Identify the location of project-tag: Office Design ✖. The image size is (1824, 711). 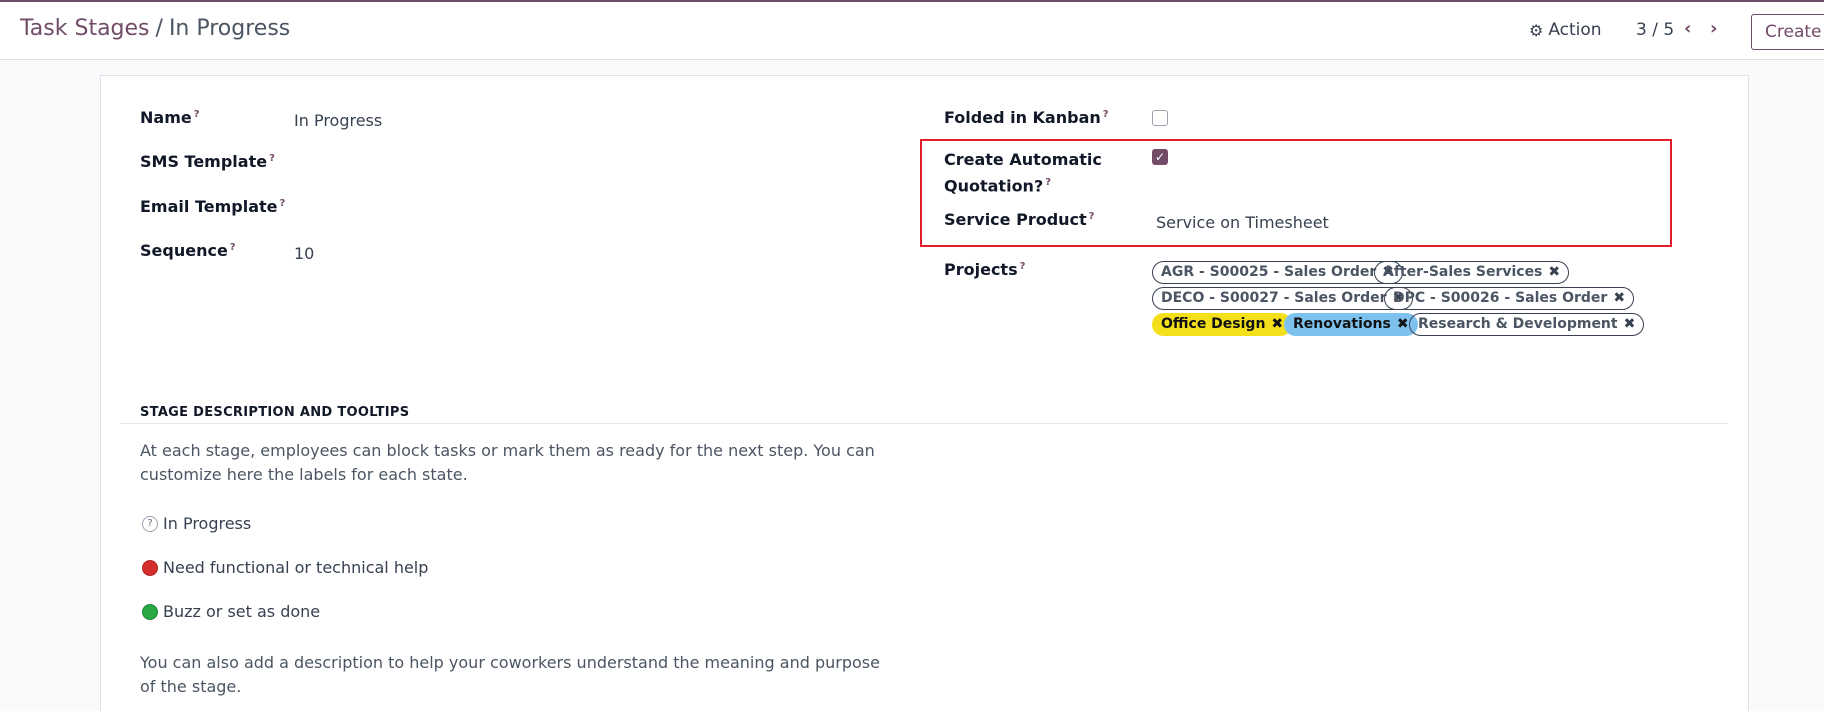
(1222, 324).